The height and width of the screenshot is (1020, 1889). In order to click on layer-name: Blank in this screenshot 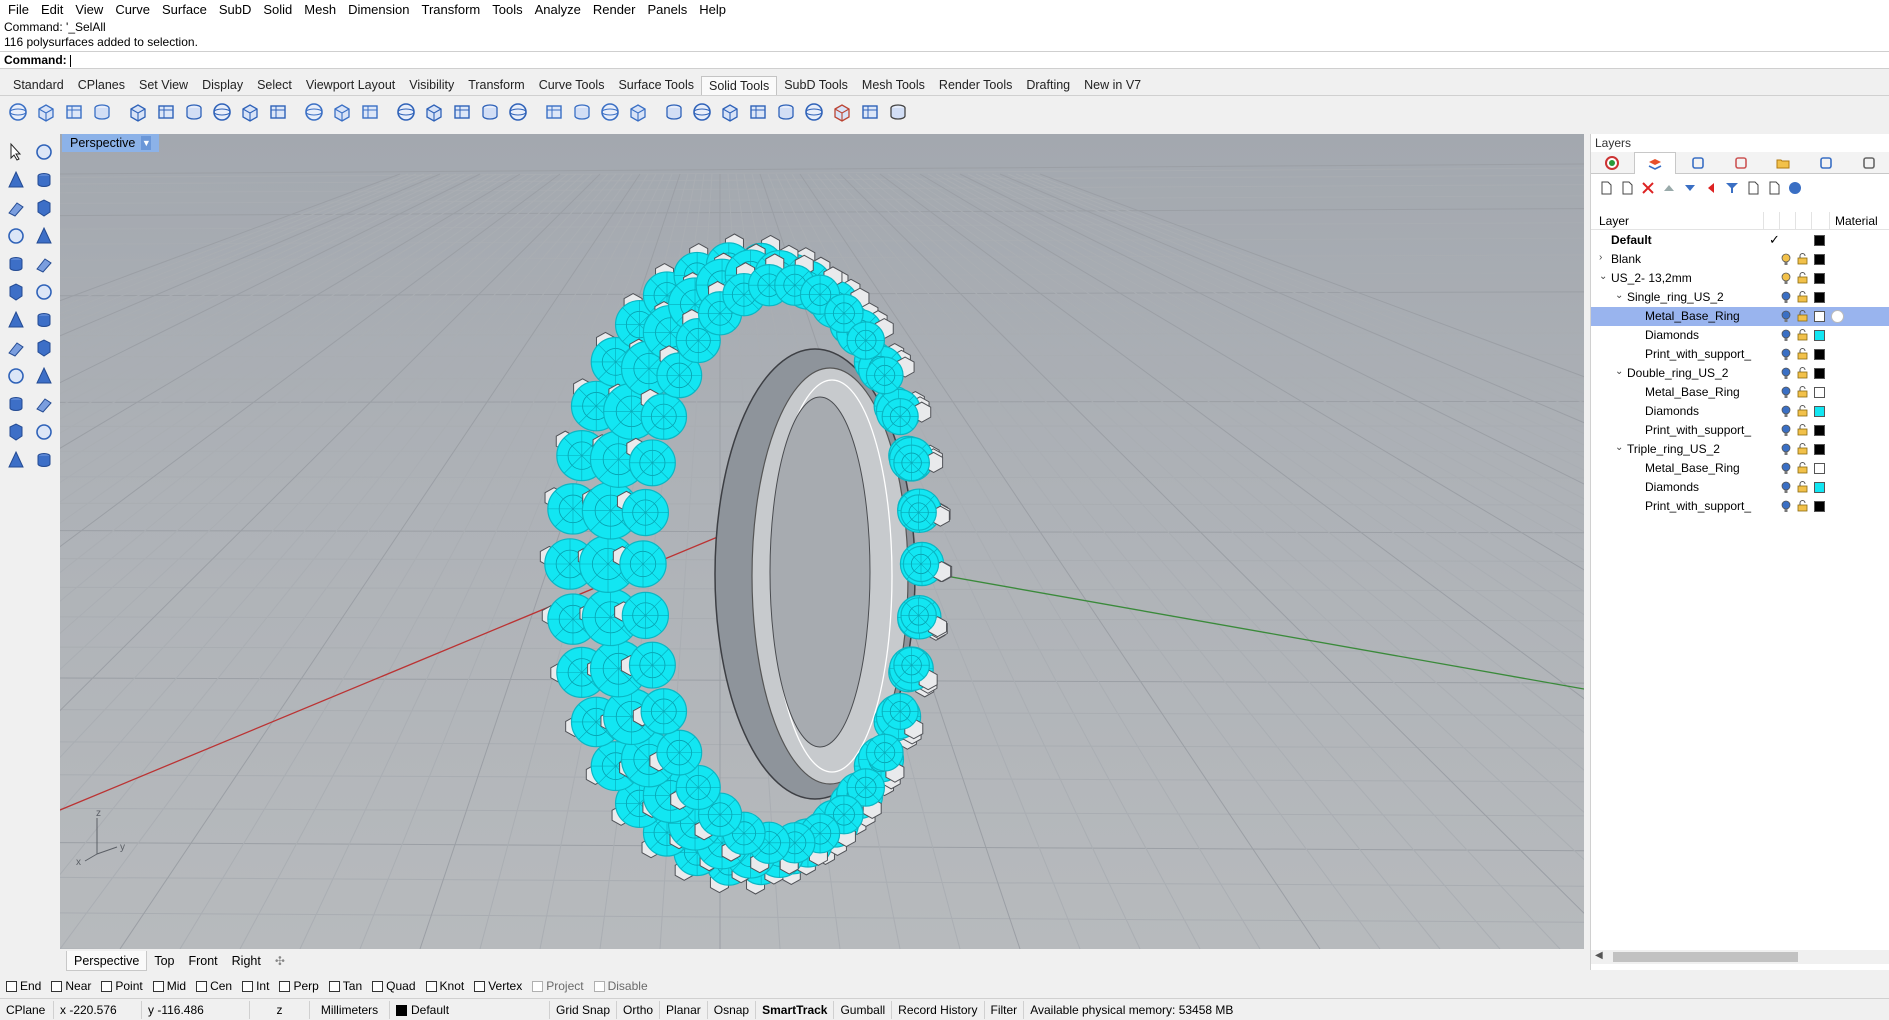, I will do `click(1626, 259)`.